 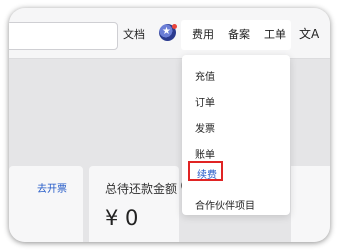 What do you see at coordinates (239, 34) in the screenshot?
I see `nav-link-filing: 备案` at bounding box center [239, 34].